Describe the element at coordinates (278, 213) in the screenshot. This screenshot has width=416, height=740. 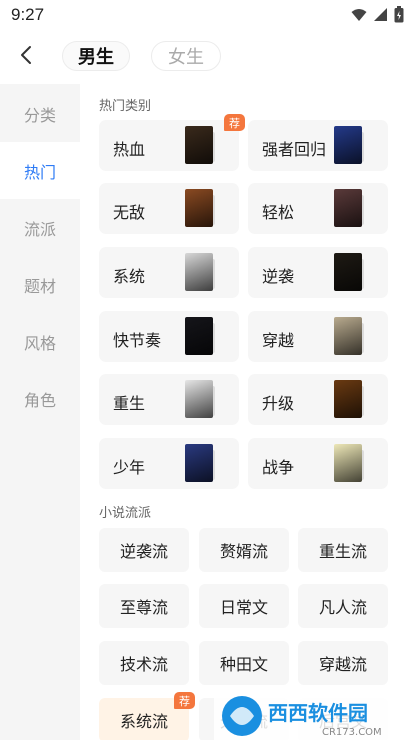
I see `hot-category-label: 轻松` at that location.